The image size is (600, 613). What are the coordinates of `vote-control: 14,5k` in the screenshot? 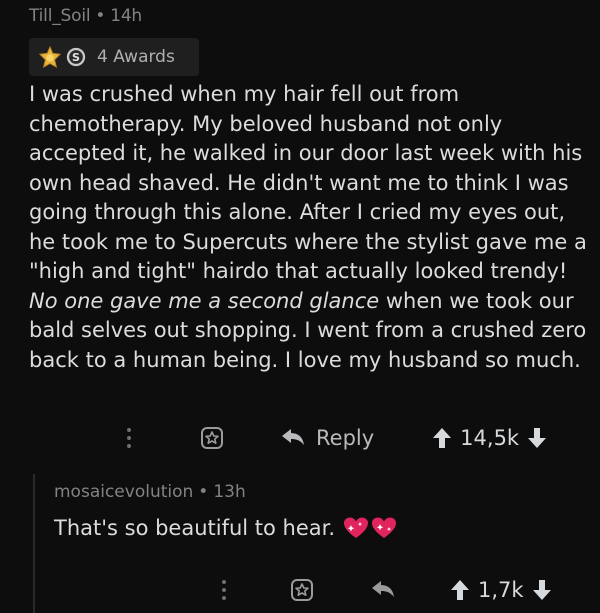 It's located at (489, 438).